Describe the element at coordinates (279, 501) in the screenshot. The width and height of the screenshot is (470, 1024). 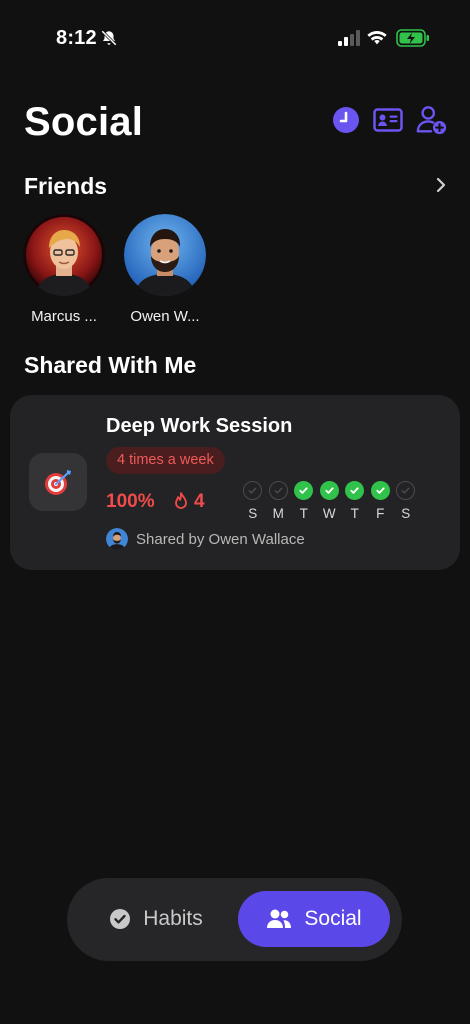
I see `day-monday: M` at that location.